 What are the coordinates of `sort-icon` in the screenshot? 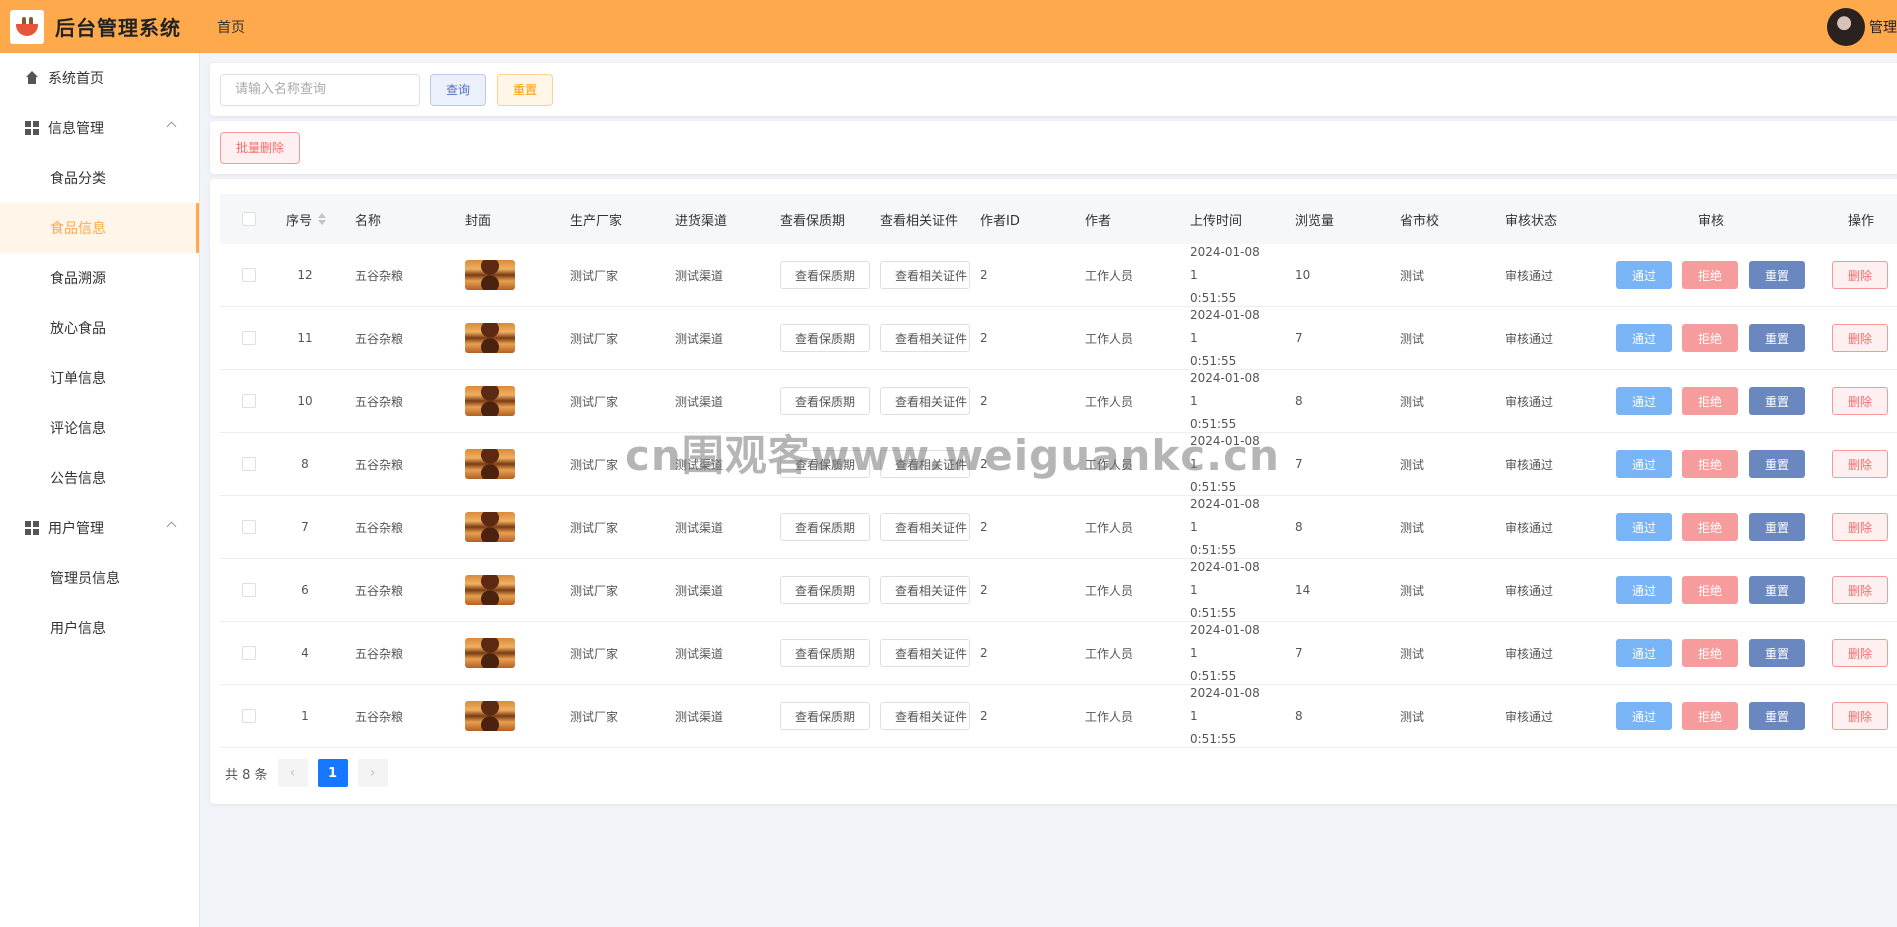 It's located at (322, 219).